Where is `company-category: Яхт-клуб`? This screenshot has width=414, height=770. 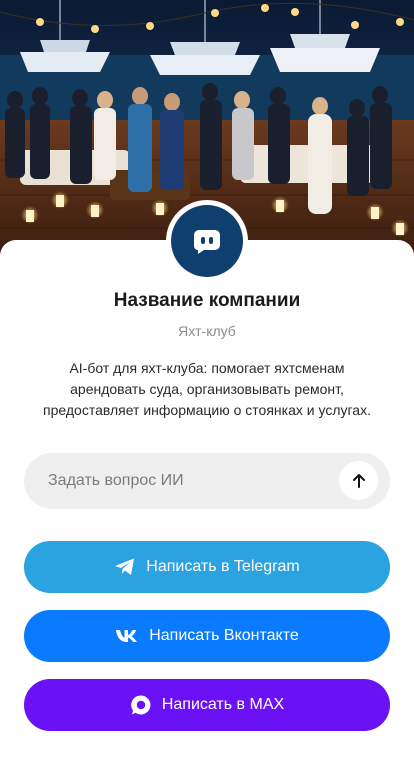
company-category: Яхт-клуб is located at coordinates (207, 331).